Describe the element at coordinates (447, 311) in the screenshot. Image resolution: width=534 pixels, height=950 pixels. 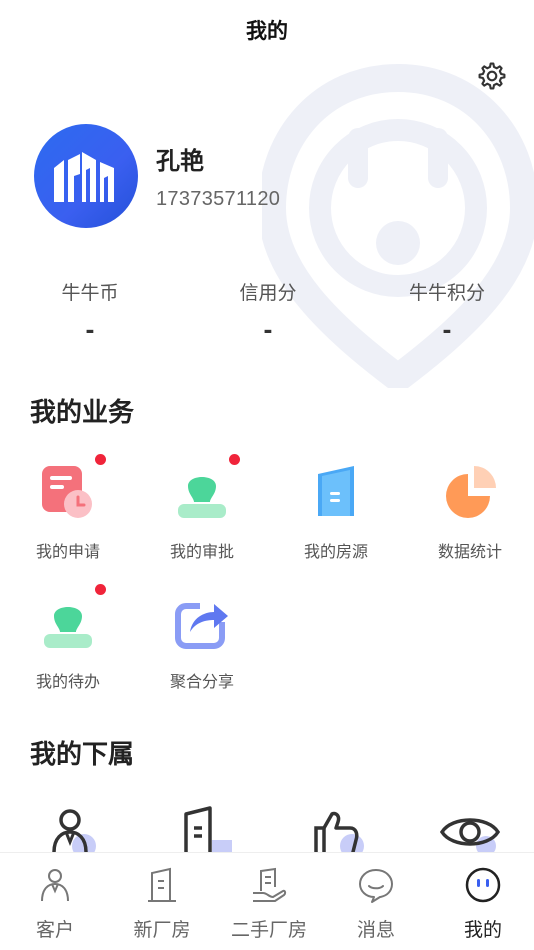
I see `stat-niuniu-points: 牛牛积分 -` at that location.